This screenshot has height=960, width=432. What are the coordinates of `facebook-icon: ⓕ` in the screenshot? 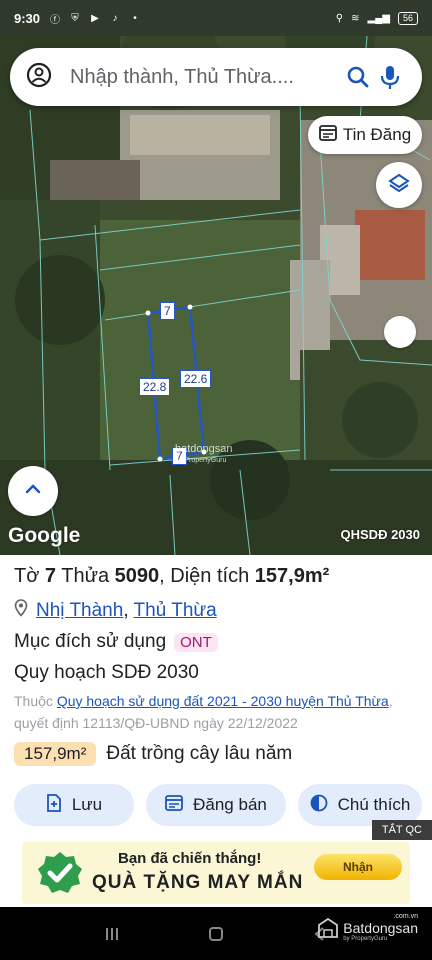 It's located at (55, 20).